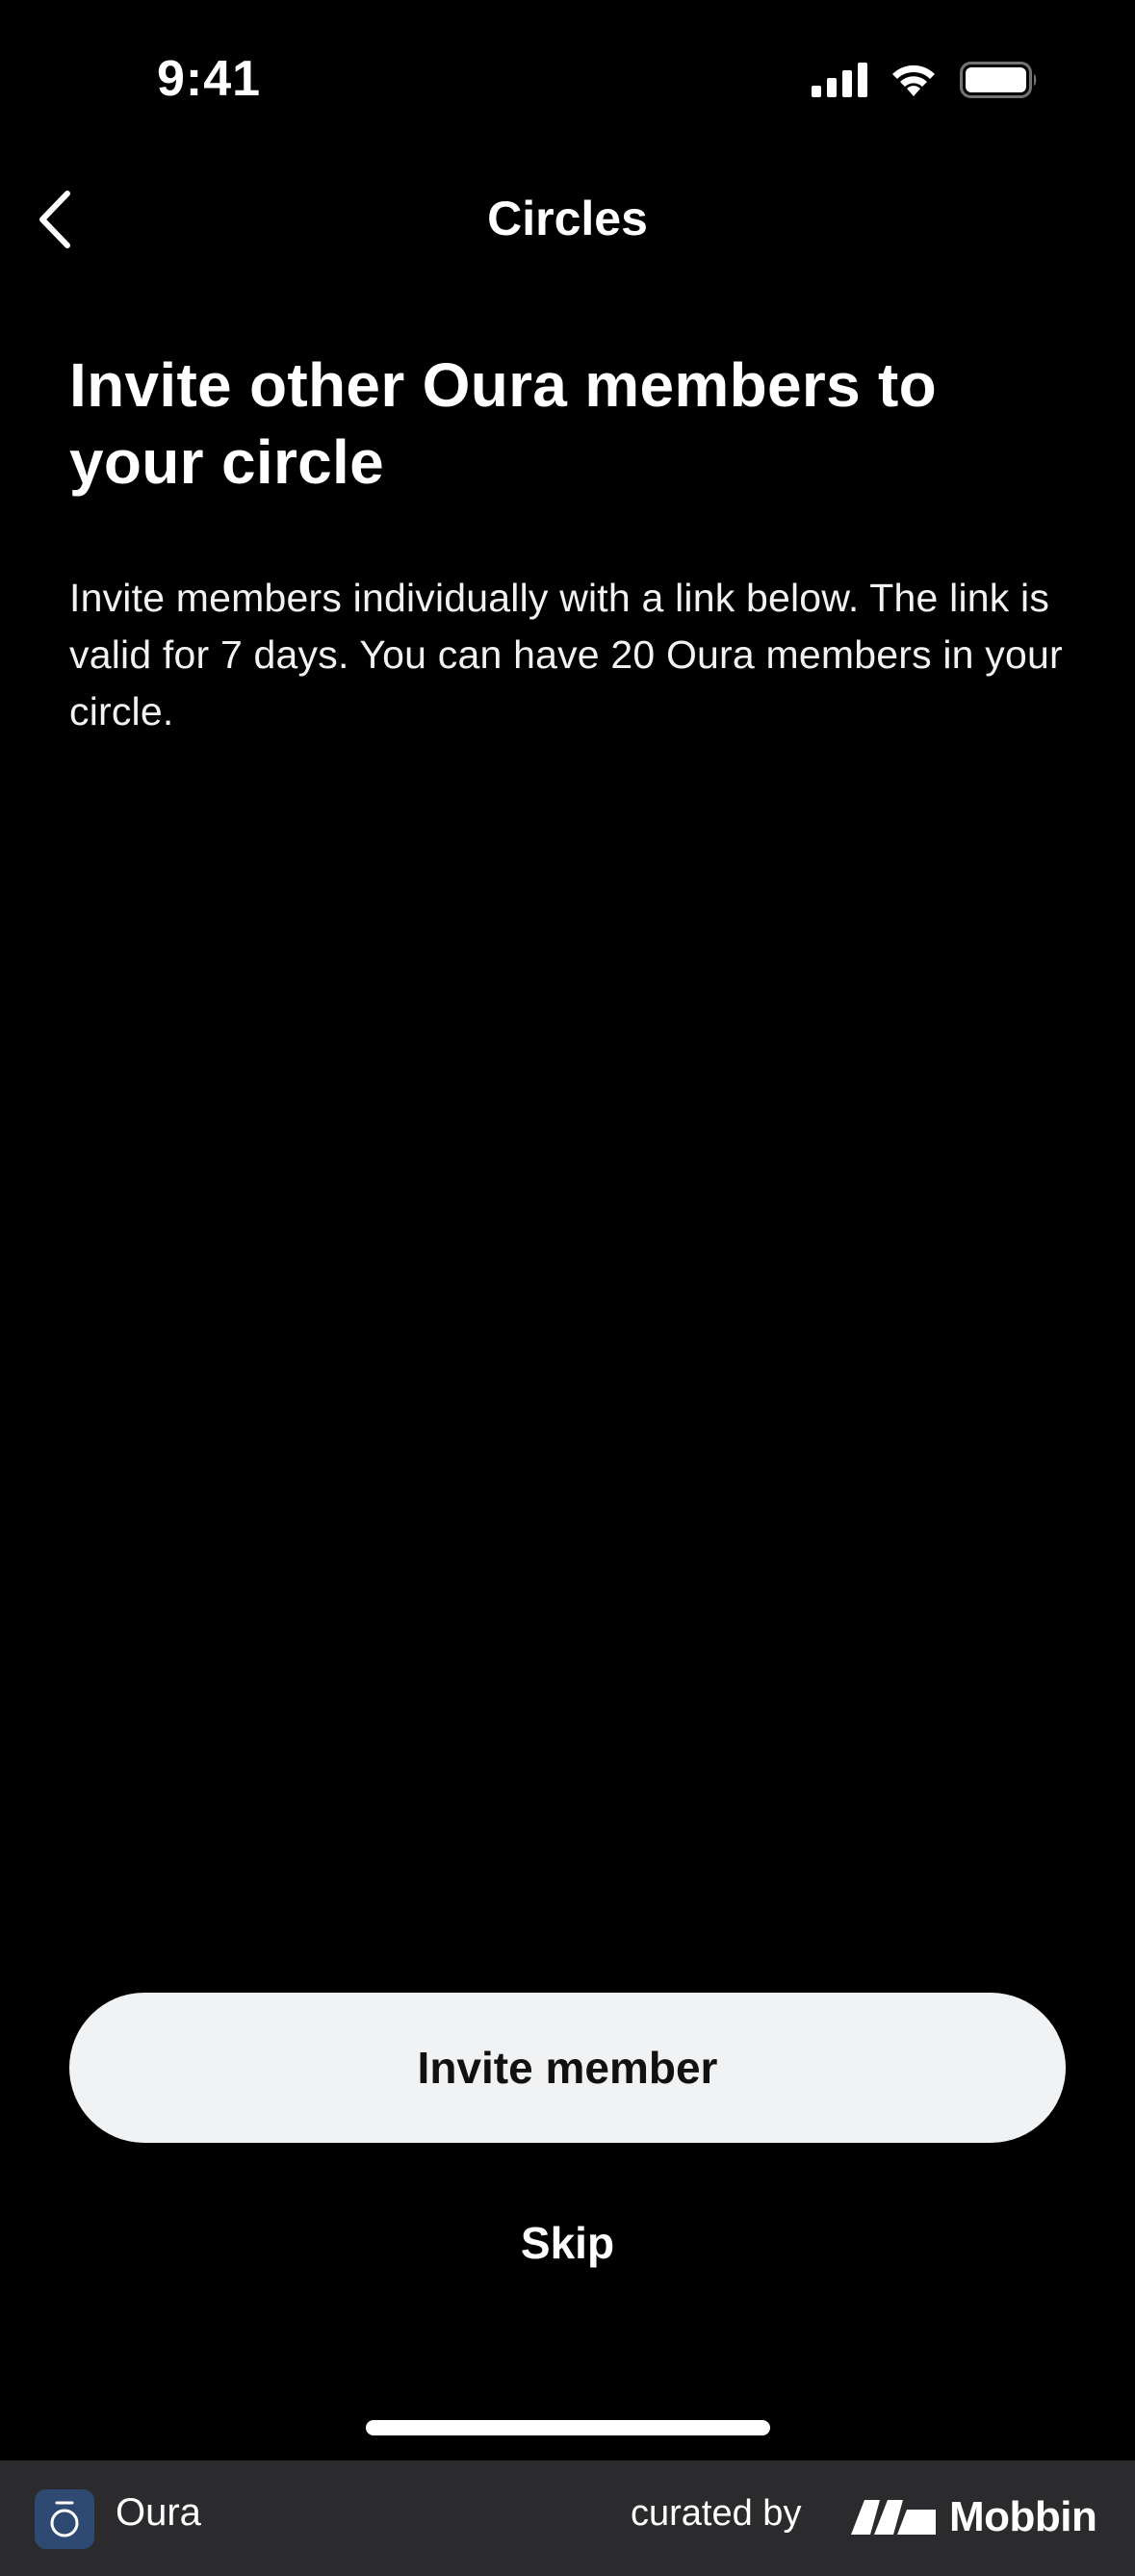  Describe the element at coordinates (503, 424) in the screenshot. I see `invite-heading: Invite other Oura members to your circle` at that location.